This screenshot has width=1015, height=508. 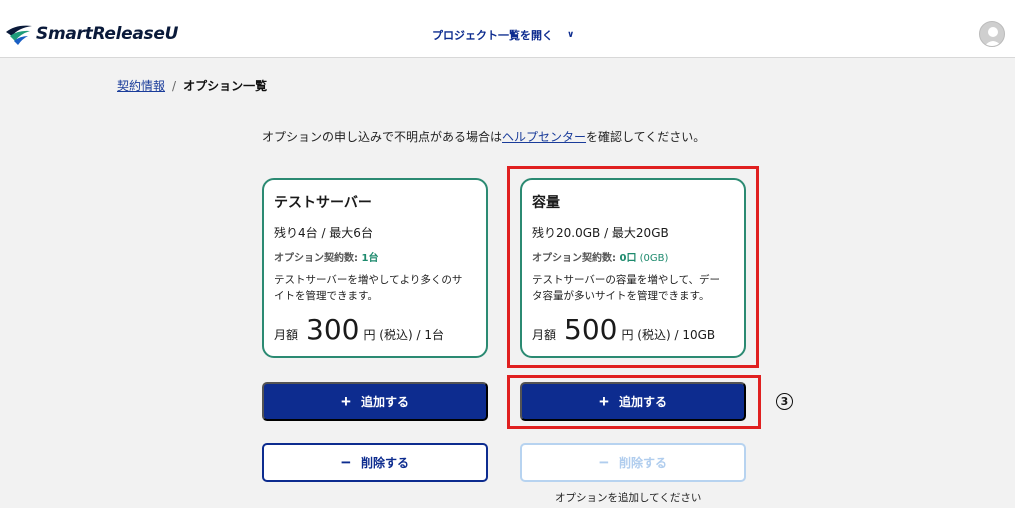 What do you see at coordinates (368, 288) in the screenshot?
I see `card-description: テストサーバーを増やしてより多くのサ イトを管理できます。` at bounding box center [368, 288].